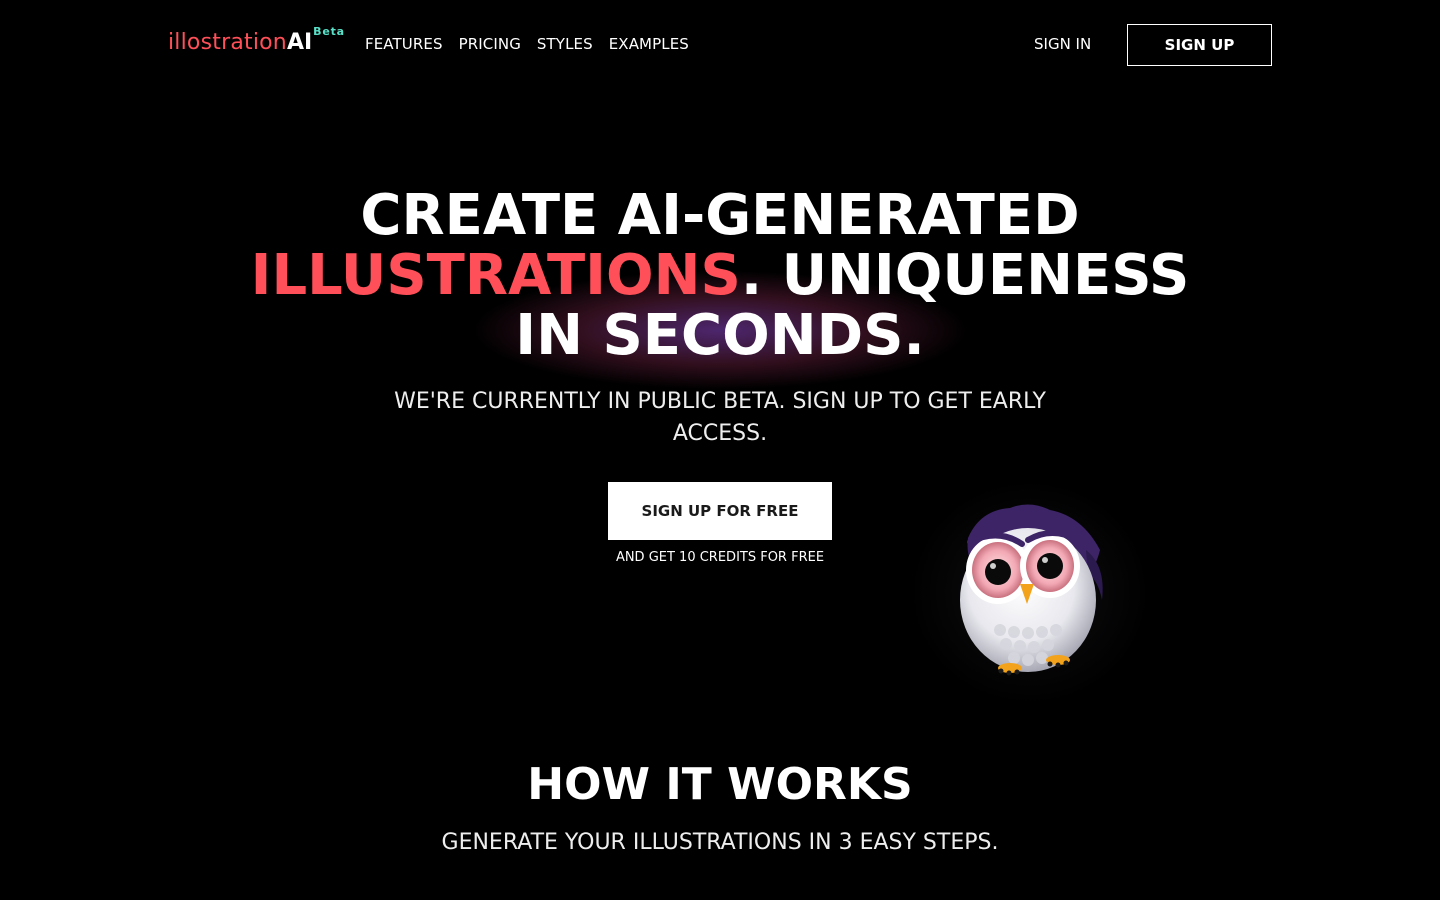  Describe the element at coordinates (720, 335) in the screenshot. I see `headline-line-3: IN SECONDS.` at that location.